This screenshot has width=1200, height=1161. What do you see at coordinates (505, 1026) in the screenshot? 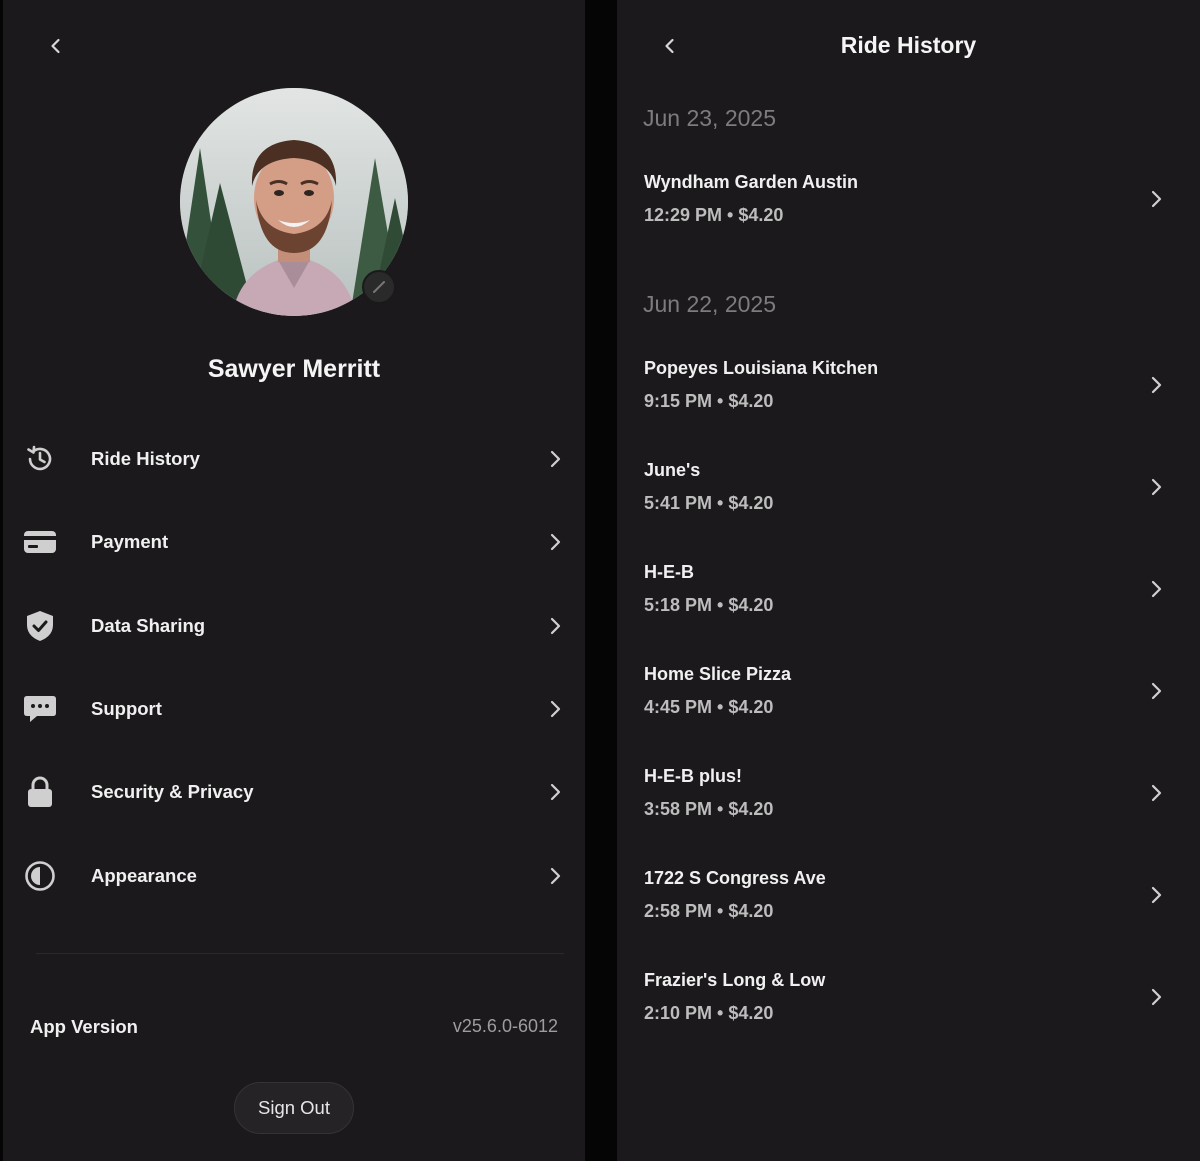
I see `app-version-value: v25.6.0-6012` at bounding box center [505, 1026].